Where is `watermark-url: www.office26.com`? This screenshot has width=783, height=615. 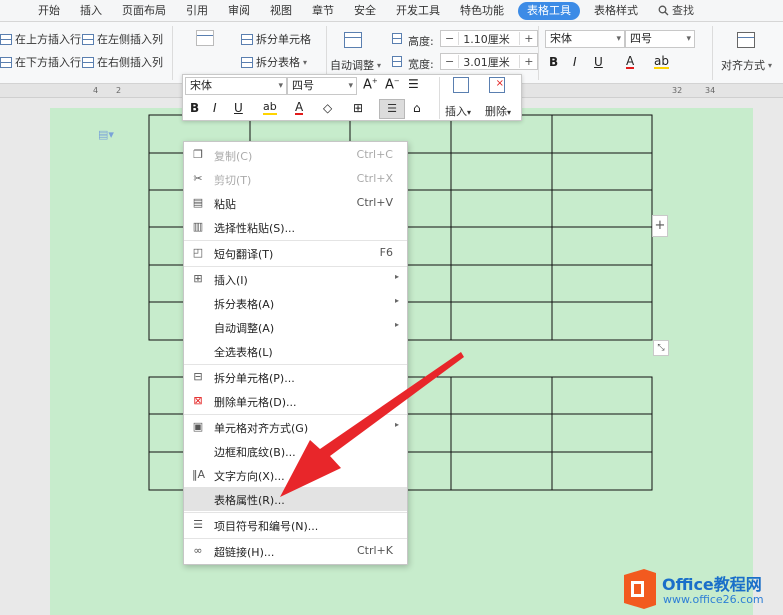
watermark-url: www.office26.com is located at coordinates (713, 599).